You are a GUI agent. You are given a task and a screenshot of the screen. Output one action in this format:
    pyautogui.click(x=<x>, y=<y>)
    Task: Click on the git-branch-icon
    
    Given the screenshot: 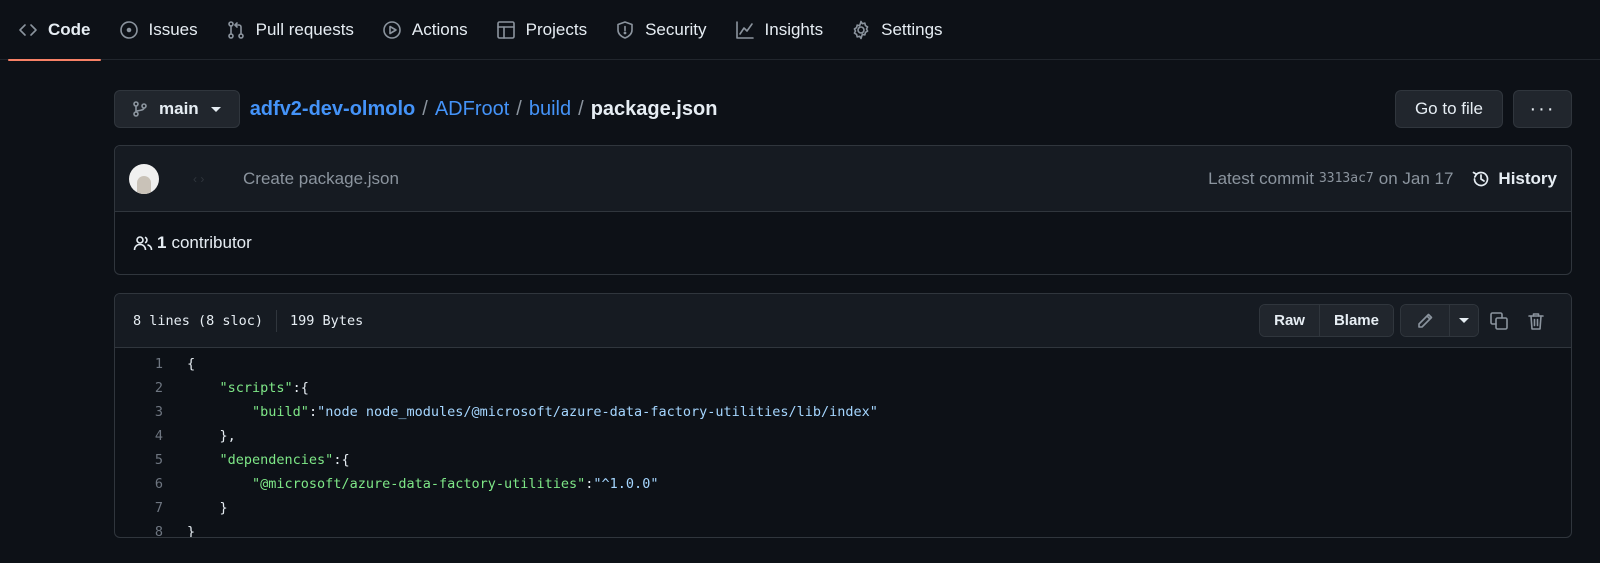 What is the action you would take?
    pyautogui.click(x=140, y=109)
    